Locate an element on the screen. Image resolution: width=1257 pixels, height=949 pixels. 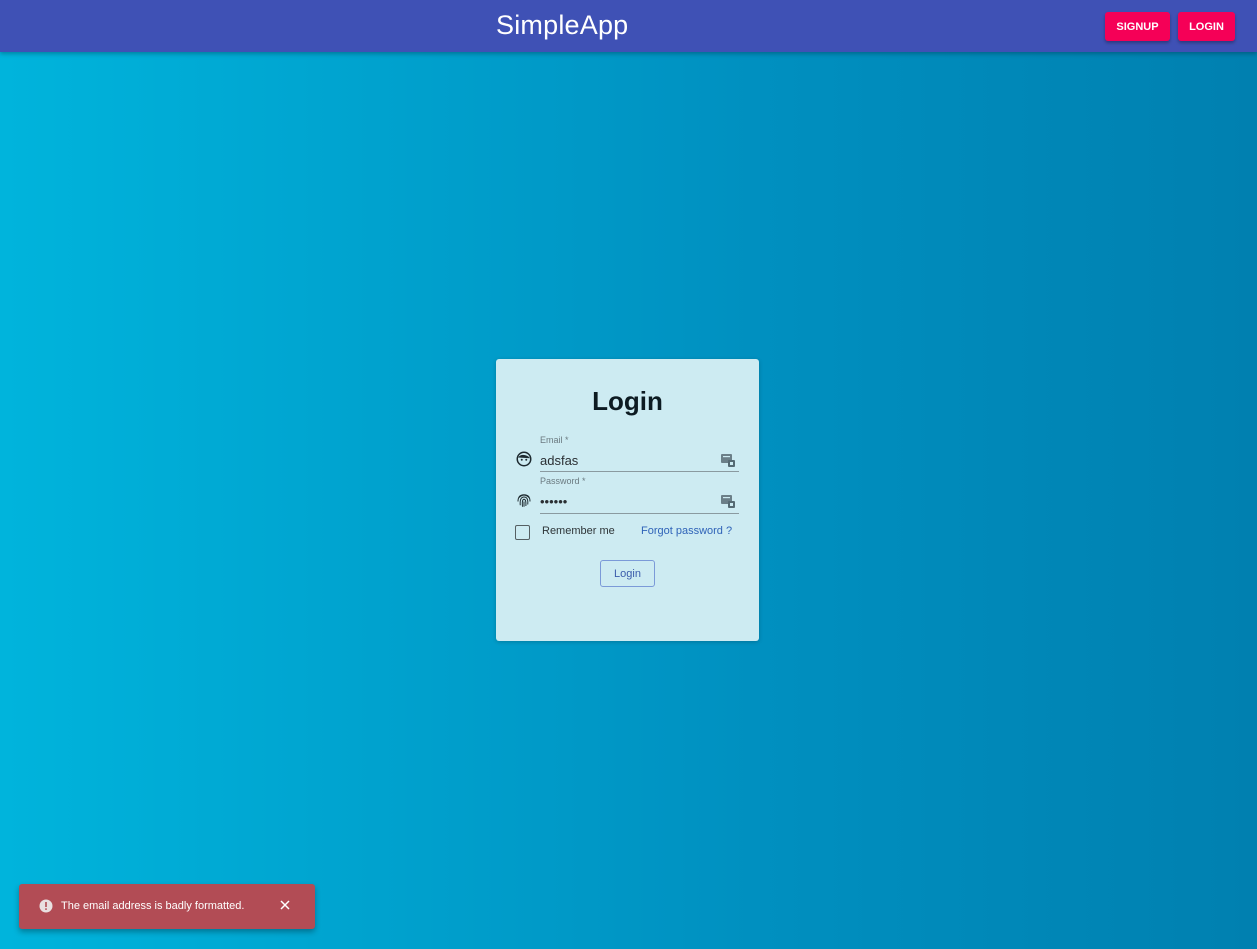
signup-button: SIGNUP is located at coordinates (1137, 26).